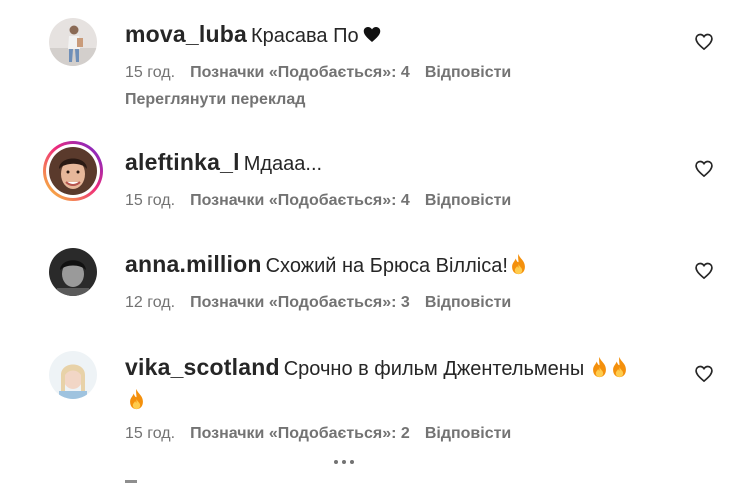  I want to click on partial-text-fragment, so click(131, 481).